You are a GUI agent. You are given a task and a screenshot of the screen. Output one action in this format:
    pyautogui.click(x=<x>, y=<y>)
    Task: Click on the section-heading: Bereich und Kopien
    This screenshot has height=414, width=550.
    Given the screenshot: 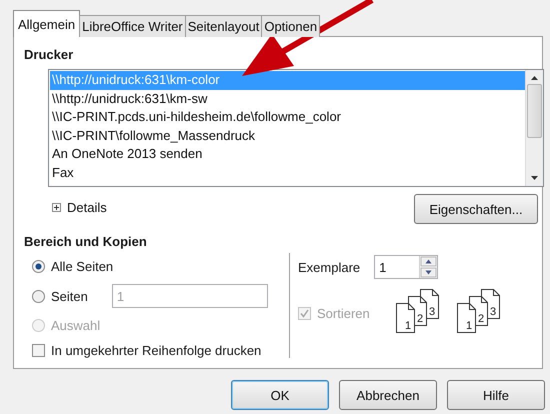 What is the action you would take?
    pyautogui.click(x=86, y=241)
    